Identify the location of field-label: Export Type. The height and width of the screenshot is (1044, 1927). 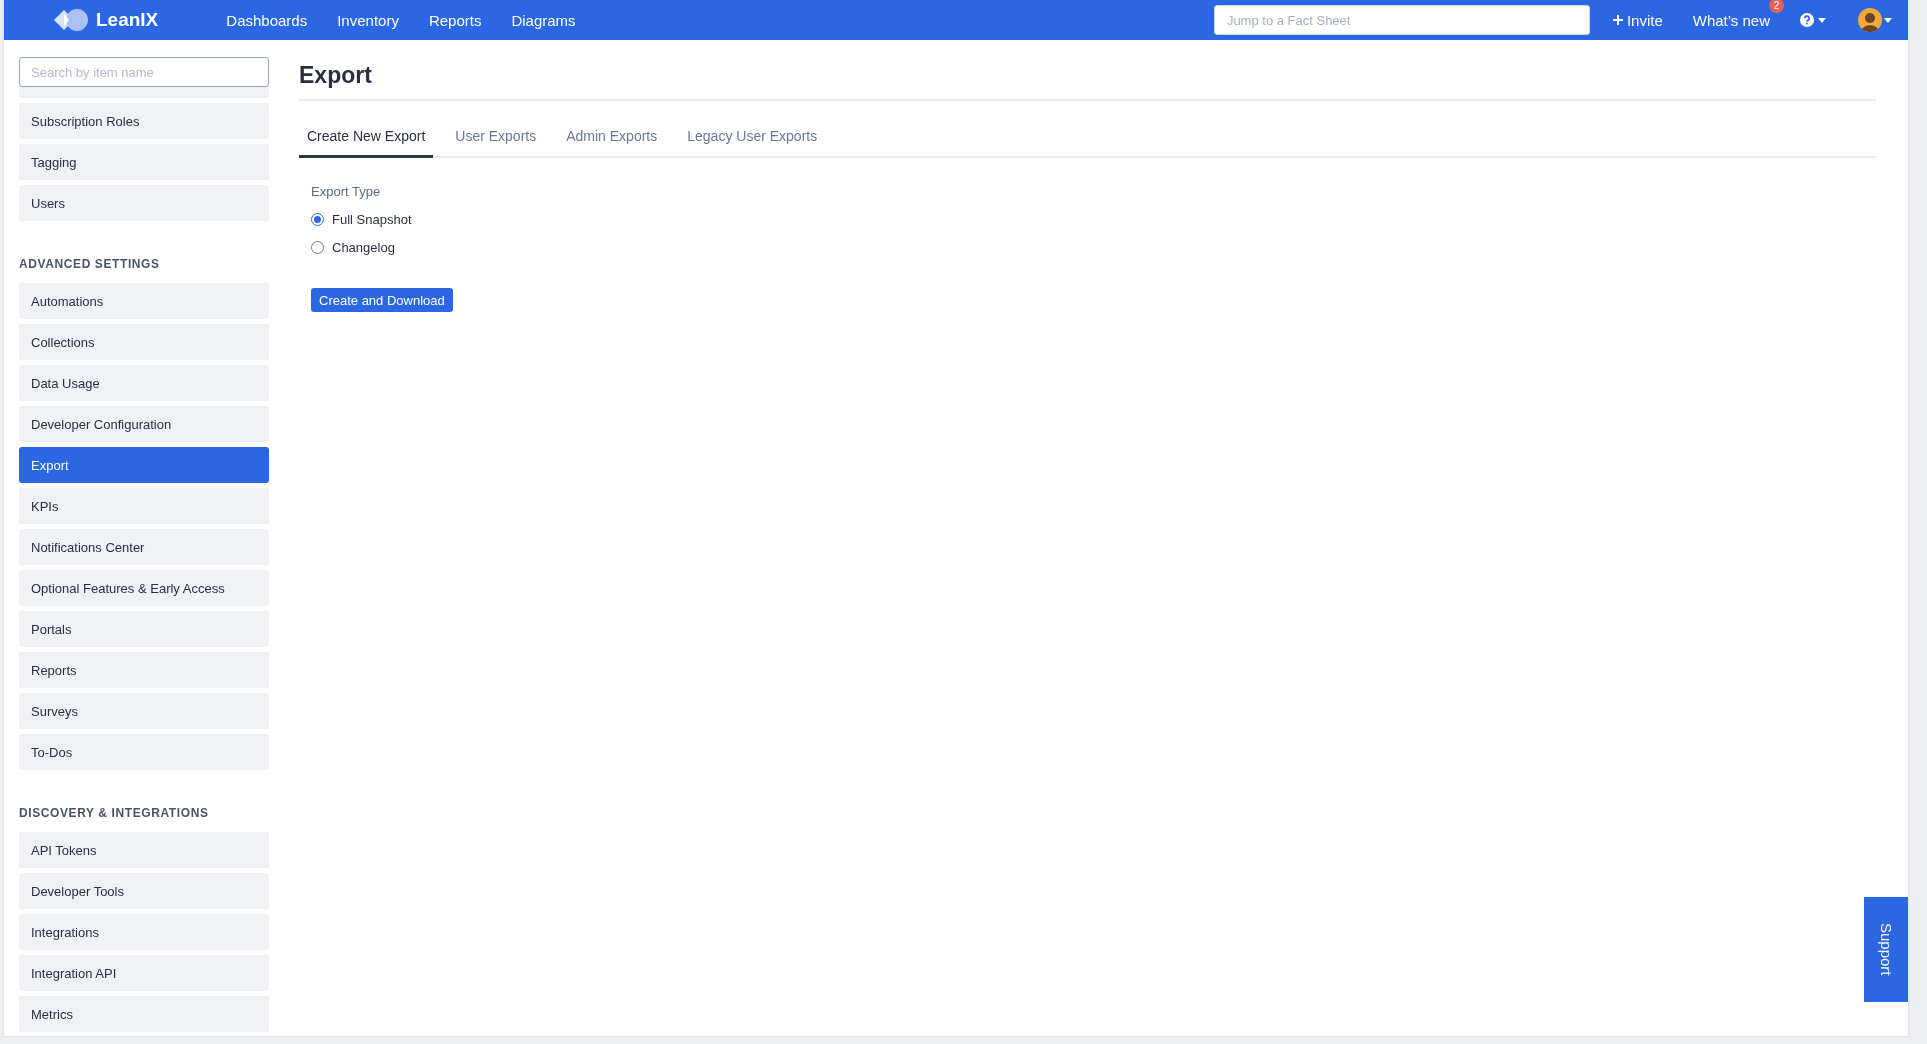
(346, 191).